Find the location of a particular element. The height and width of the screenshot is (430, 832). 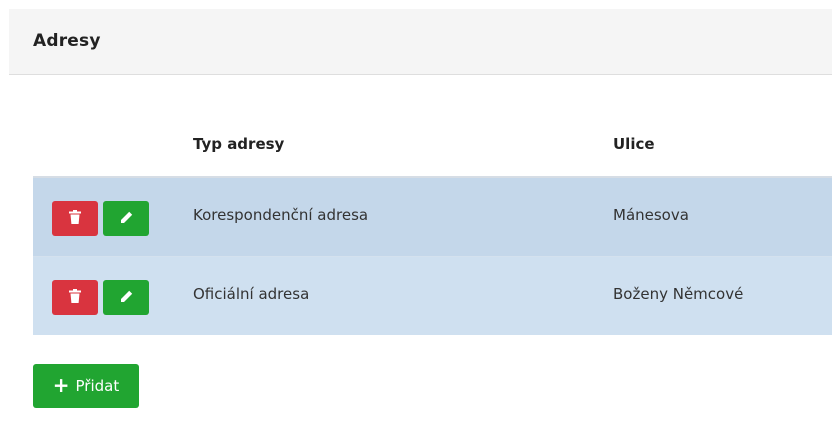

cell-street: Mánesova is located at coordinates (651, 215).